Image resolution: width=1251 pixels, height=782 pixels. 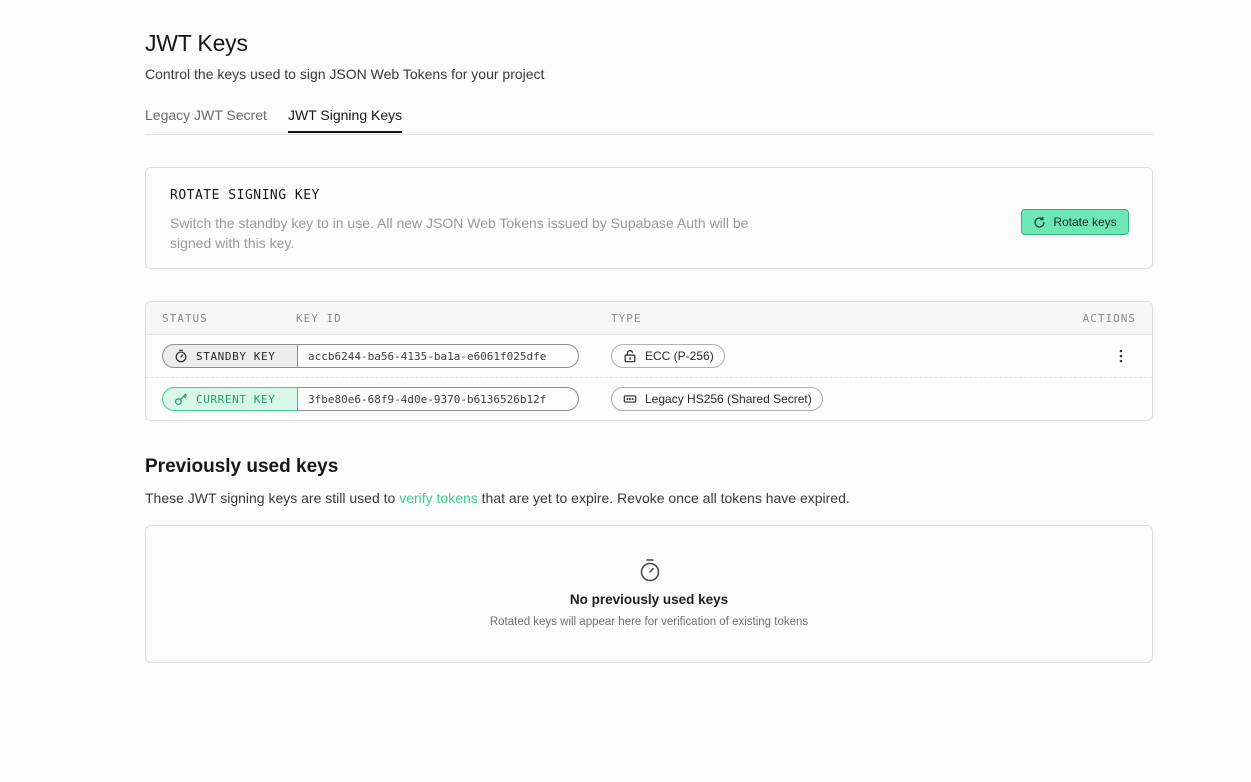 I want to click on column-header-actions: ACTIONS, so click(x=1109, y=318).